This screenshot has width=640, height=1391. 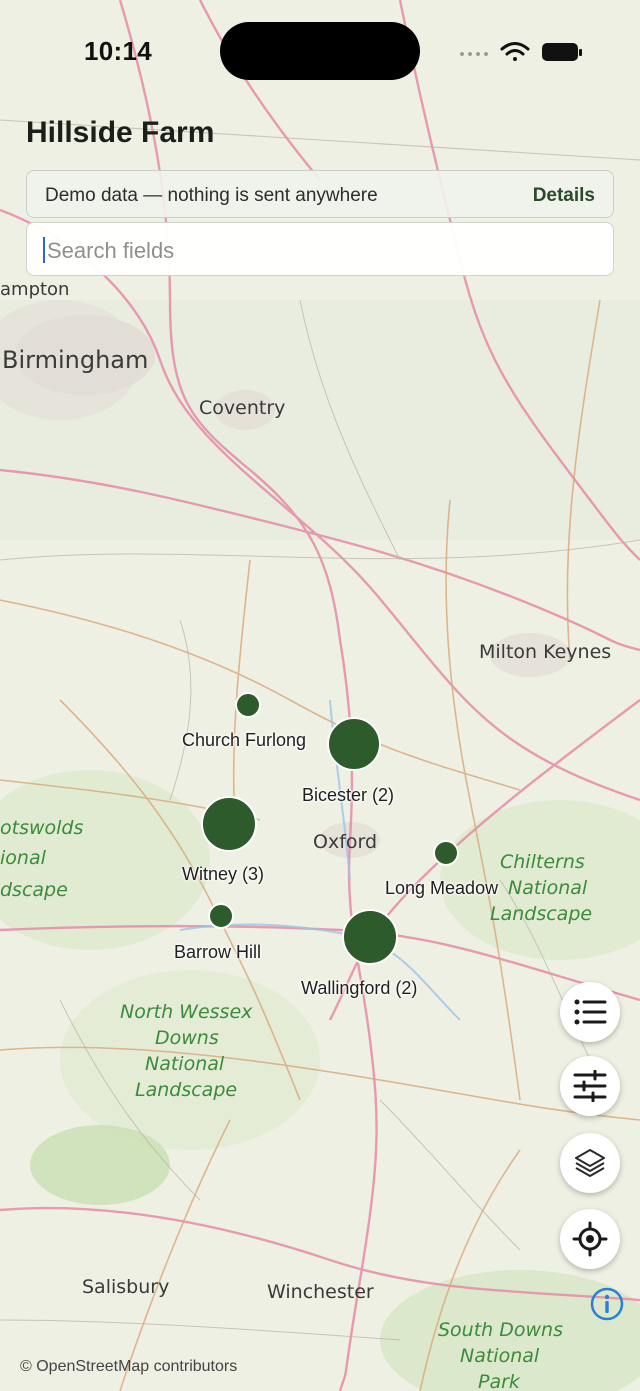 I want to click on park-label: Downs, so click(x=187, y=1038).